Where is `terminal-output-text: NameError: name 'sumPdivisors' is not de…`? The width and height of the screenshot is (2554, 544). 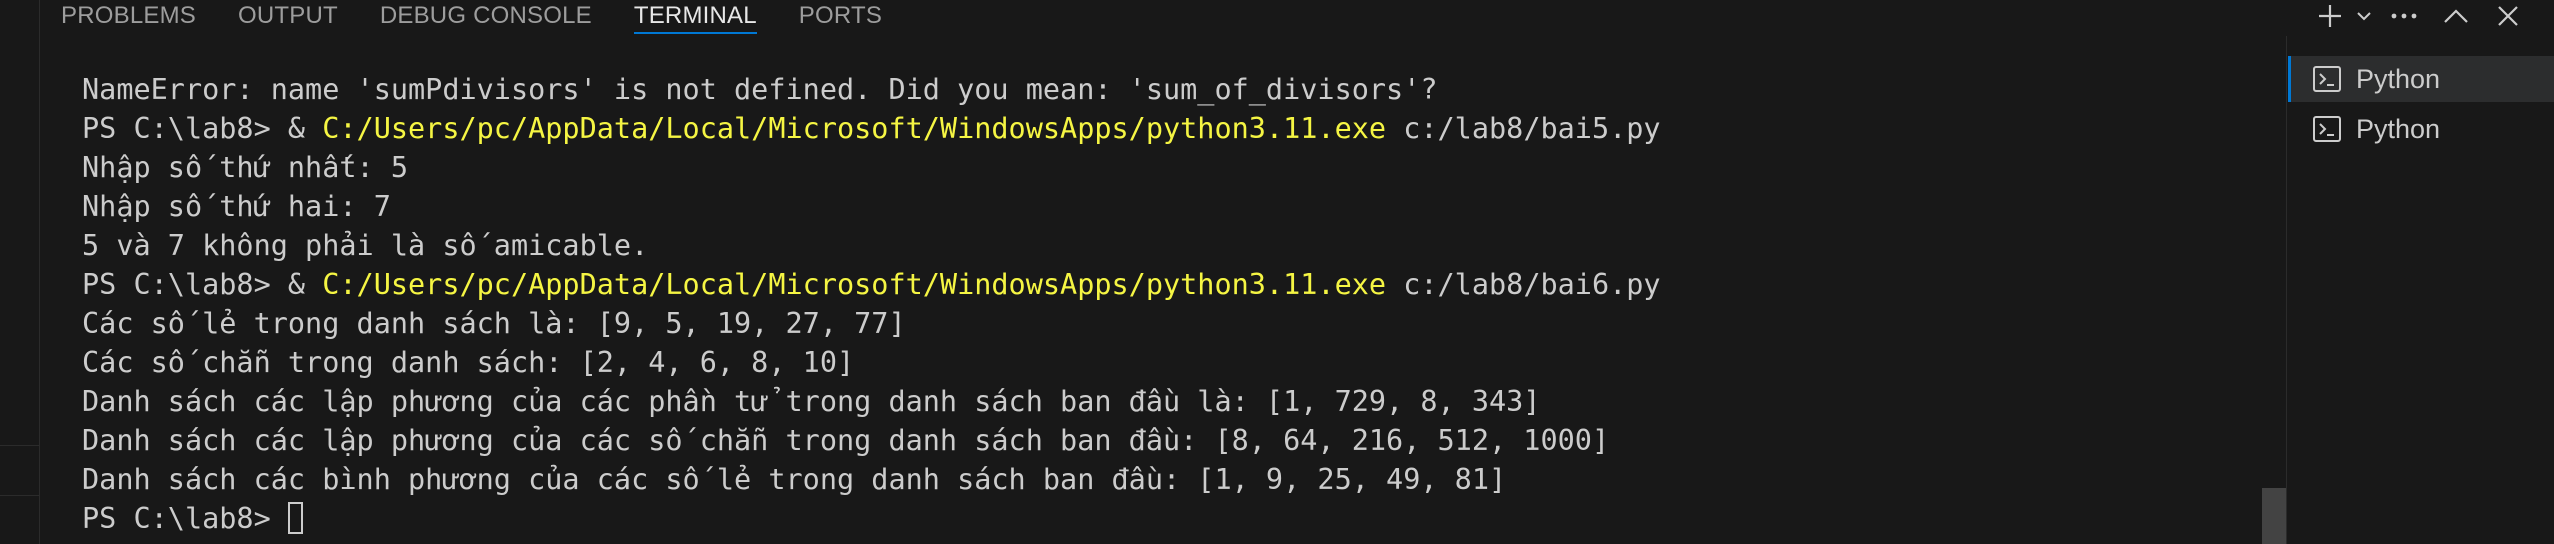
terminal-output-text: NameError: name 'sumPdivisors' is not de… is located at coordinates (760, 89).